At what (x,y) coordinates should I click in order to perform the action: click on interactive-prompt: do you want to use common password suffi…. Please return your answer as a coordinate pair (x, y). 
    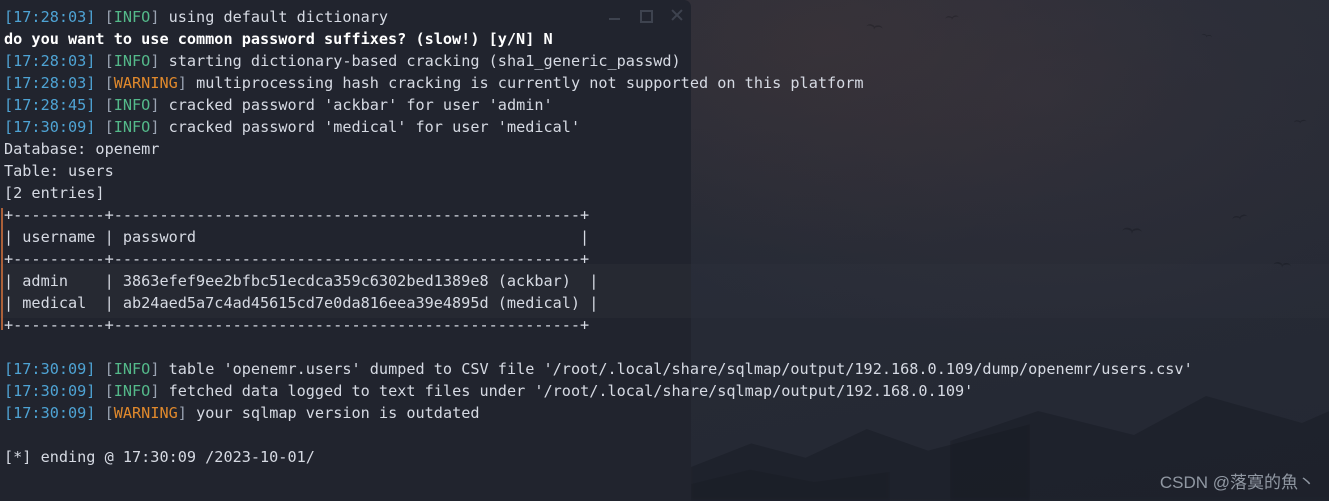
    Looking at the image, I should click on (278, 39).